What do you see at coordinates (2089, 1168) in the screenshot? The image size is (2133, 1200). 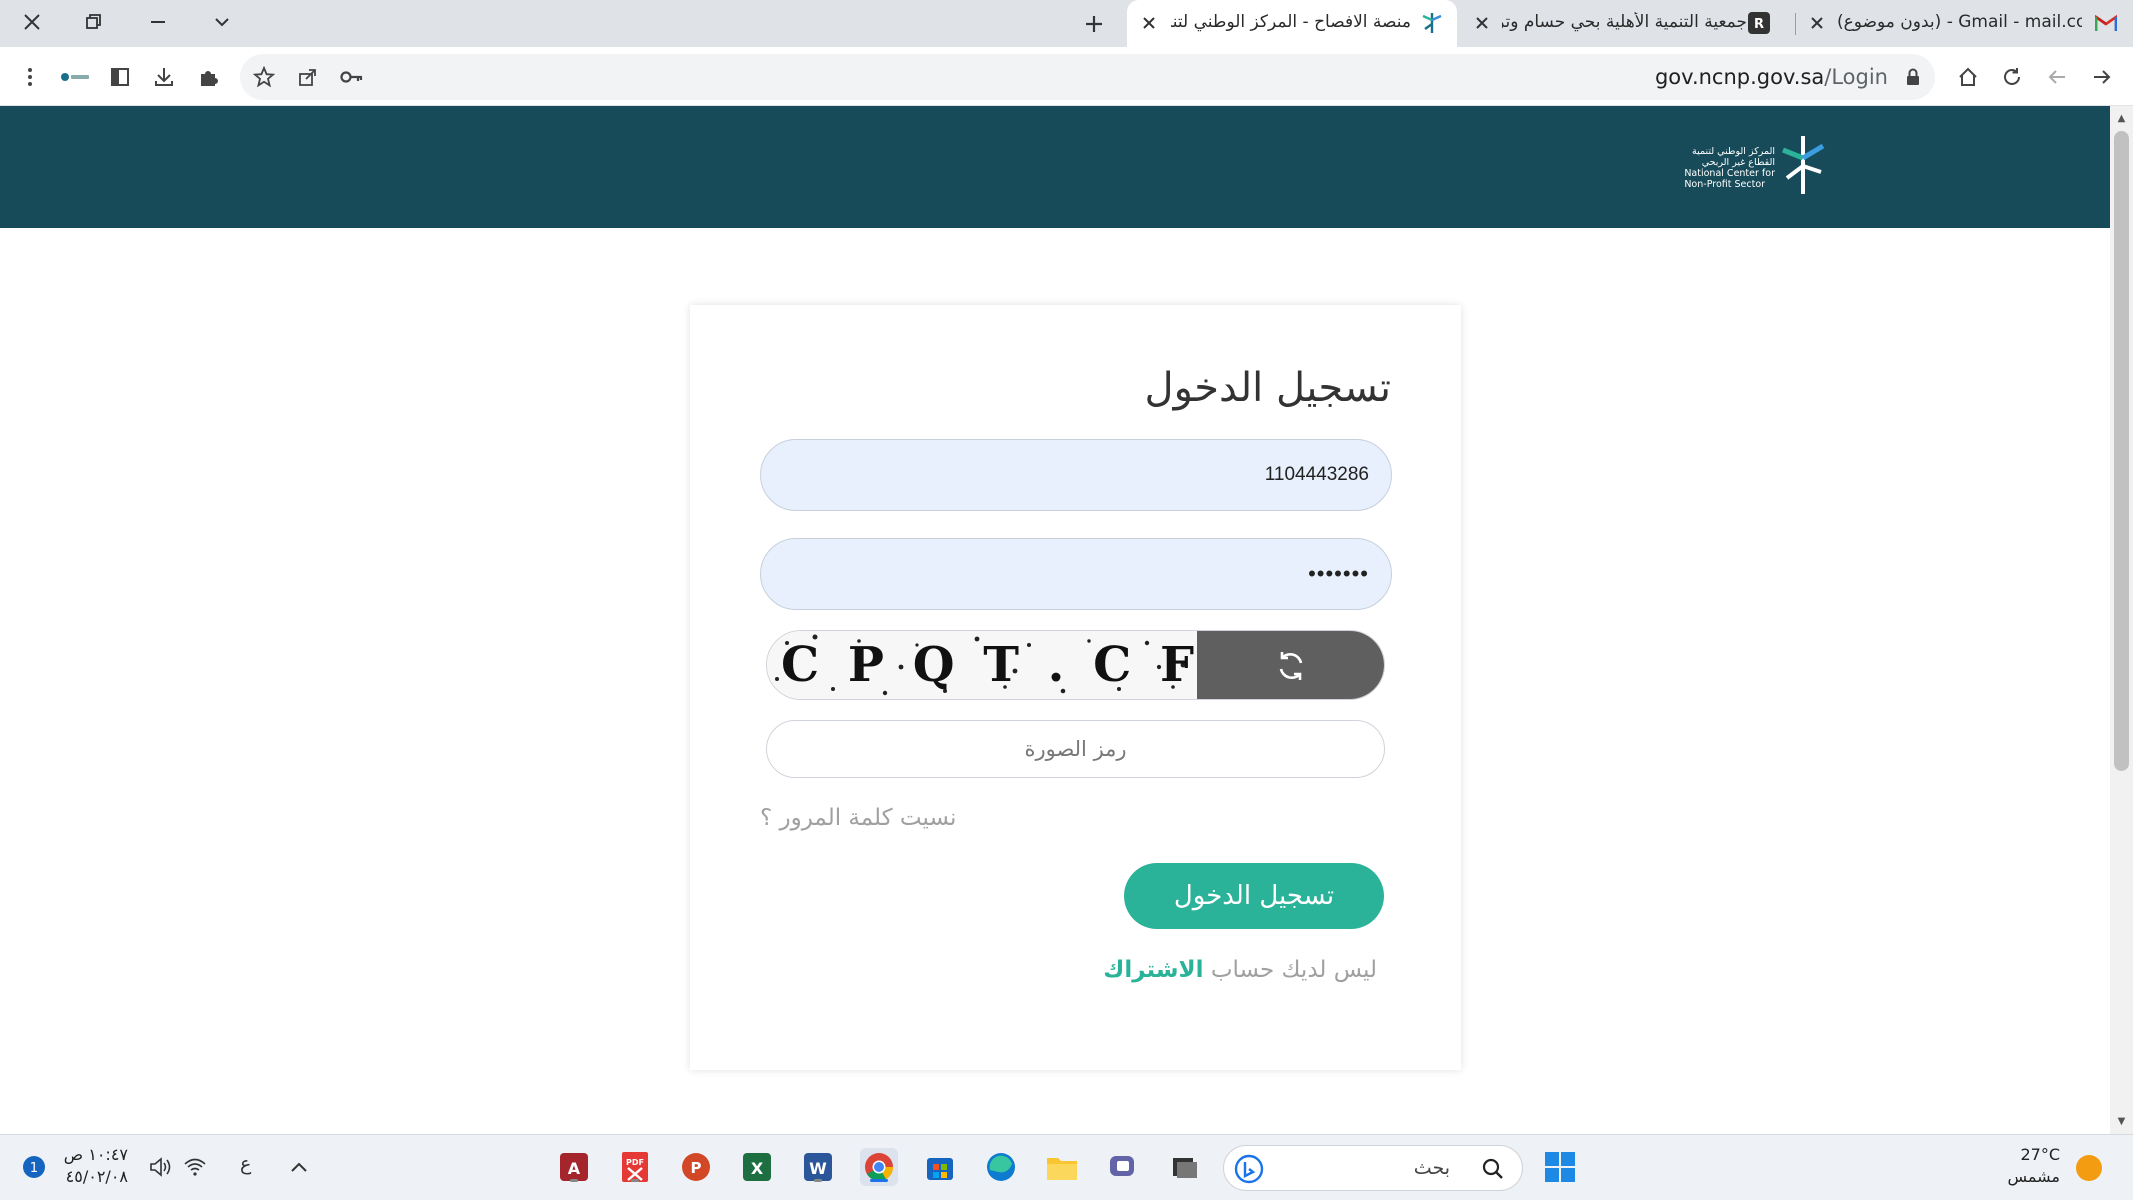 I see `sun-icon` at bounding box center [2089, 1168].